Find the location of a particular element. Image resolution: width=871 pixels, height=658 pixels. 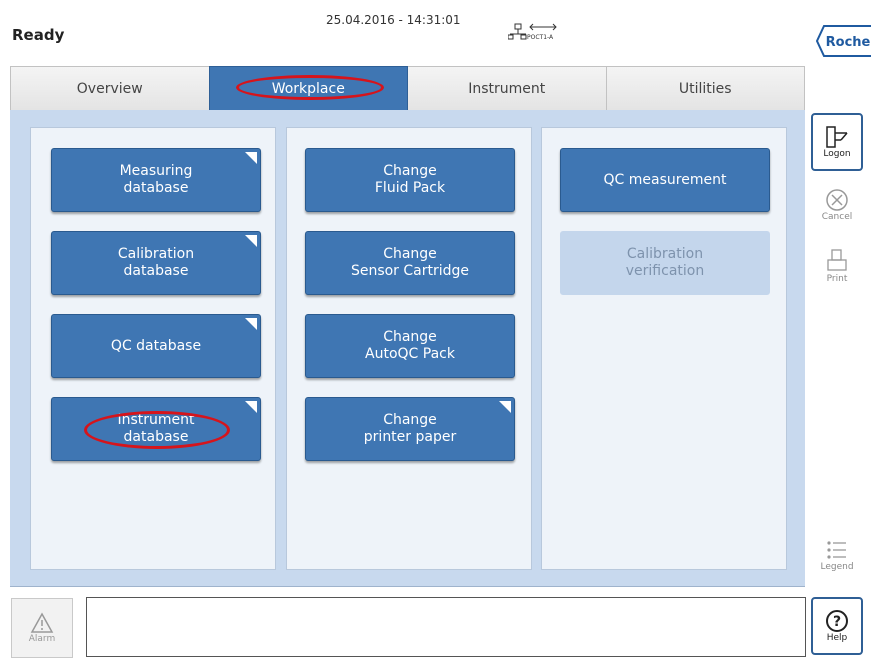

tab-overview: Overview is located at coordinates (110, 88).